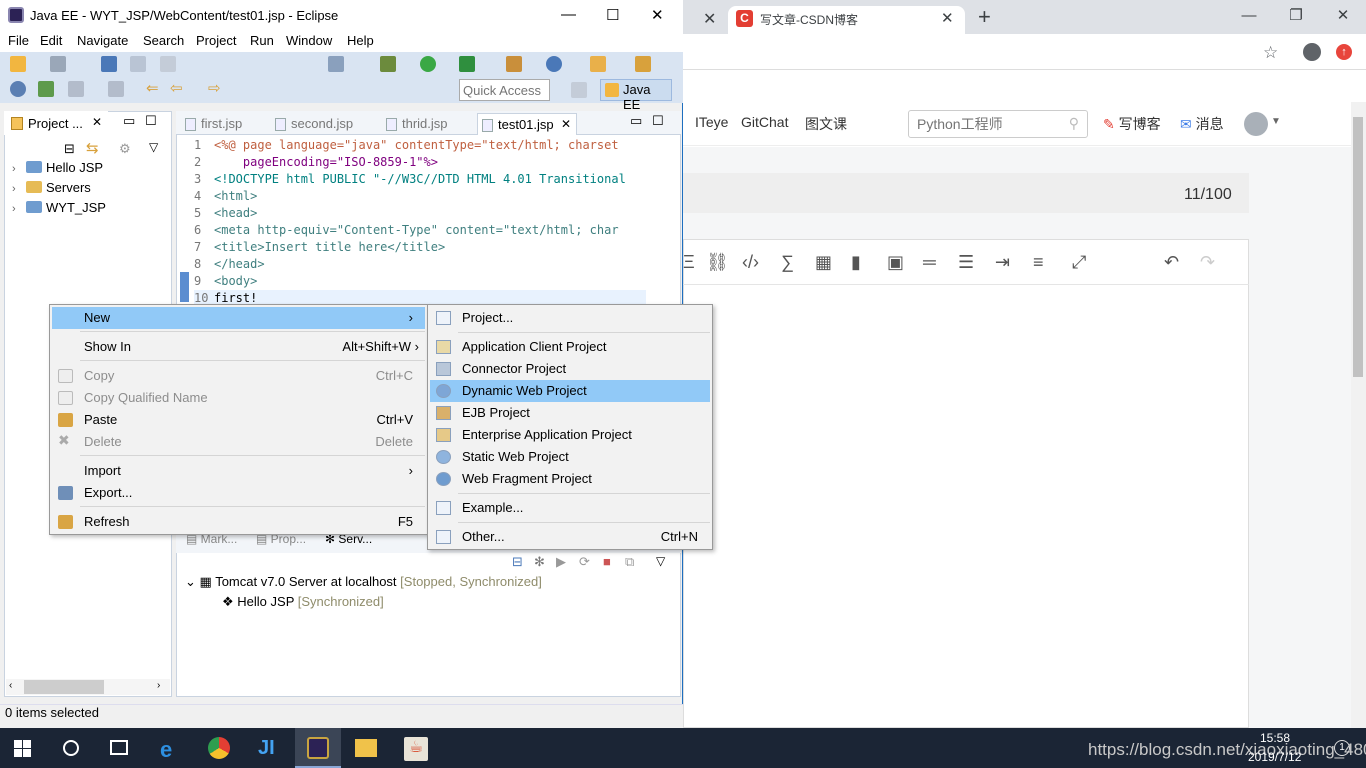  Describe the element at coordinates (64, 687) in the screenshot. I see `horizontal-scrollbar-thumb` at that location.